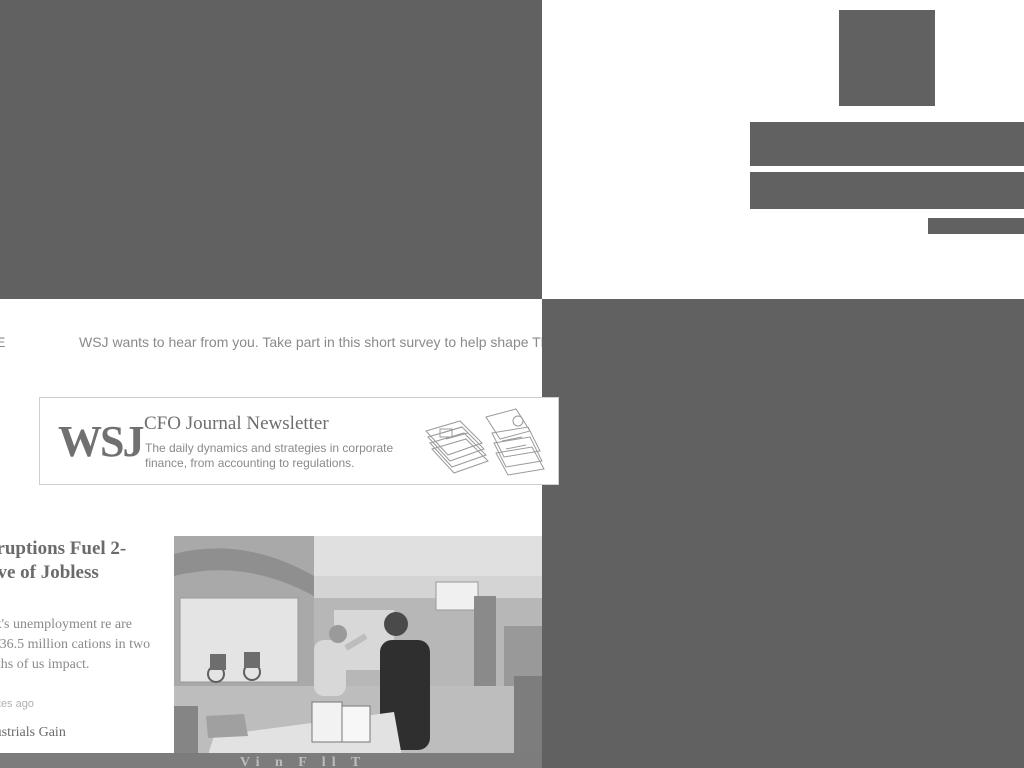  I want to click on survey-fragment: E, so click(3, 342).